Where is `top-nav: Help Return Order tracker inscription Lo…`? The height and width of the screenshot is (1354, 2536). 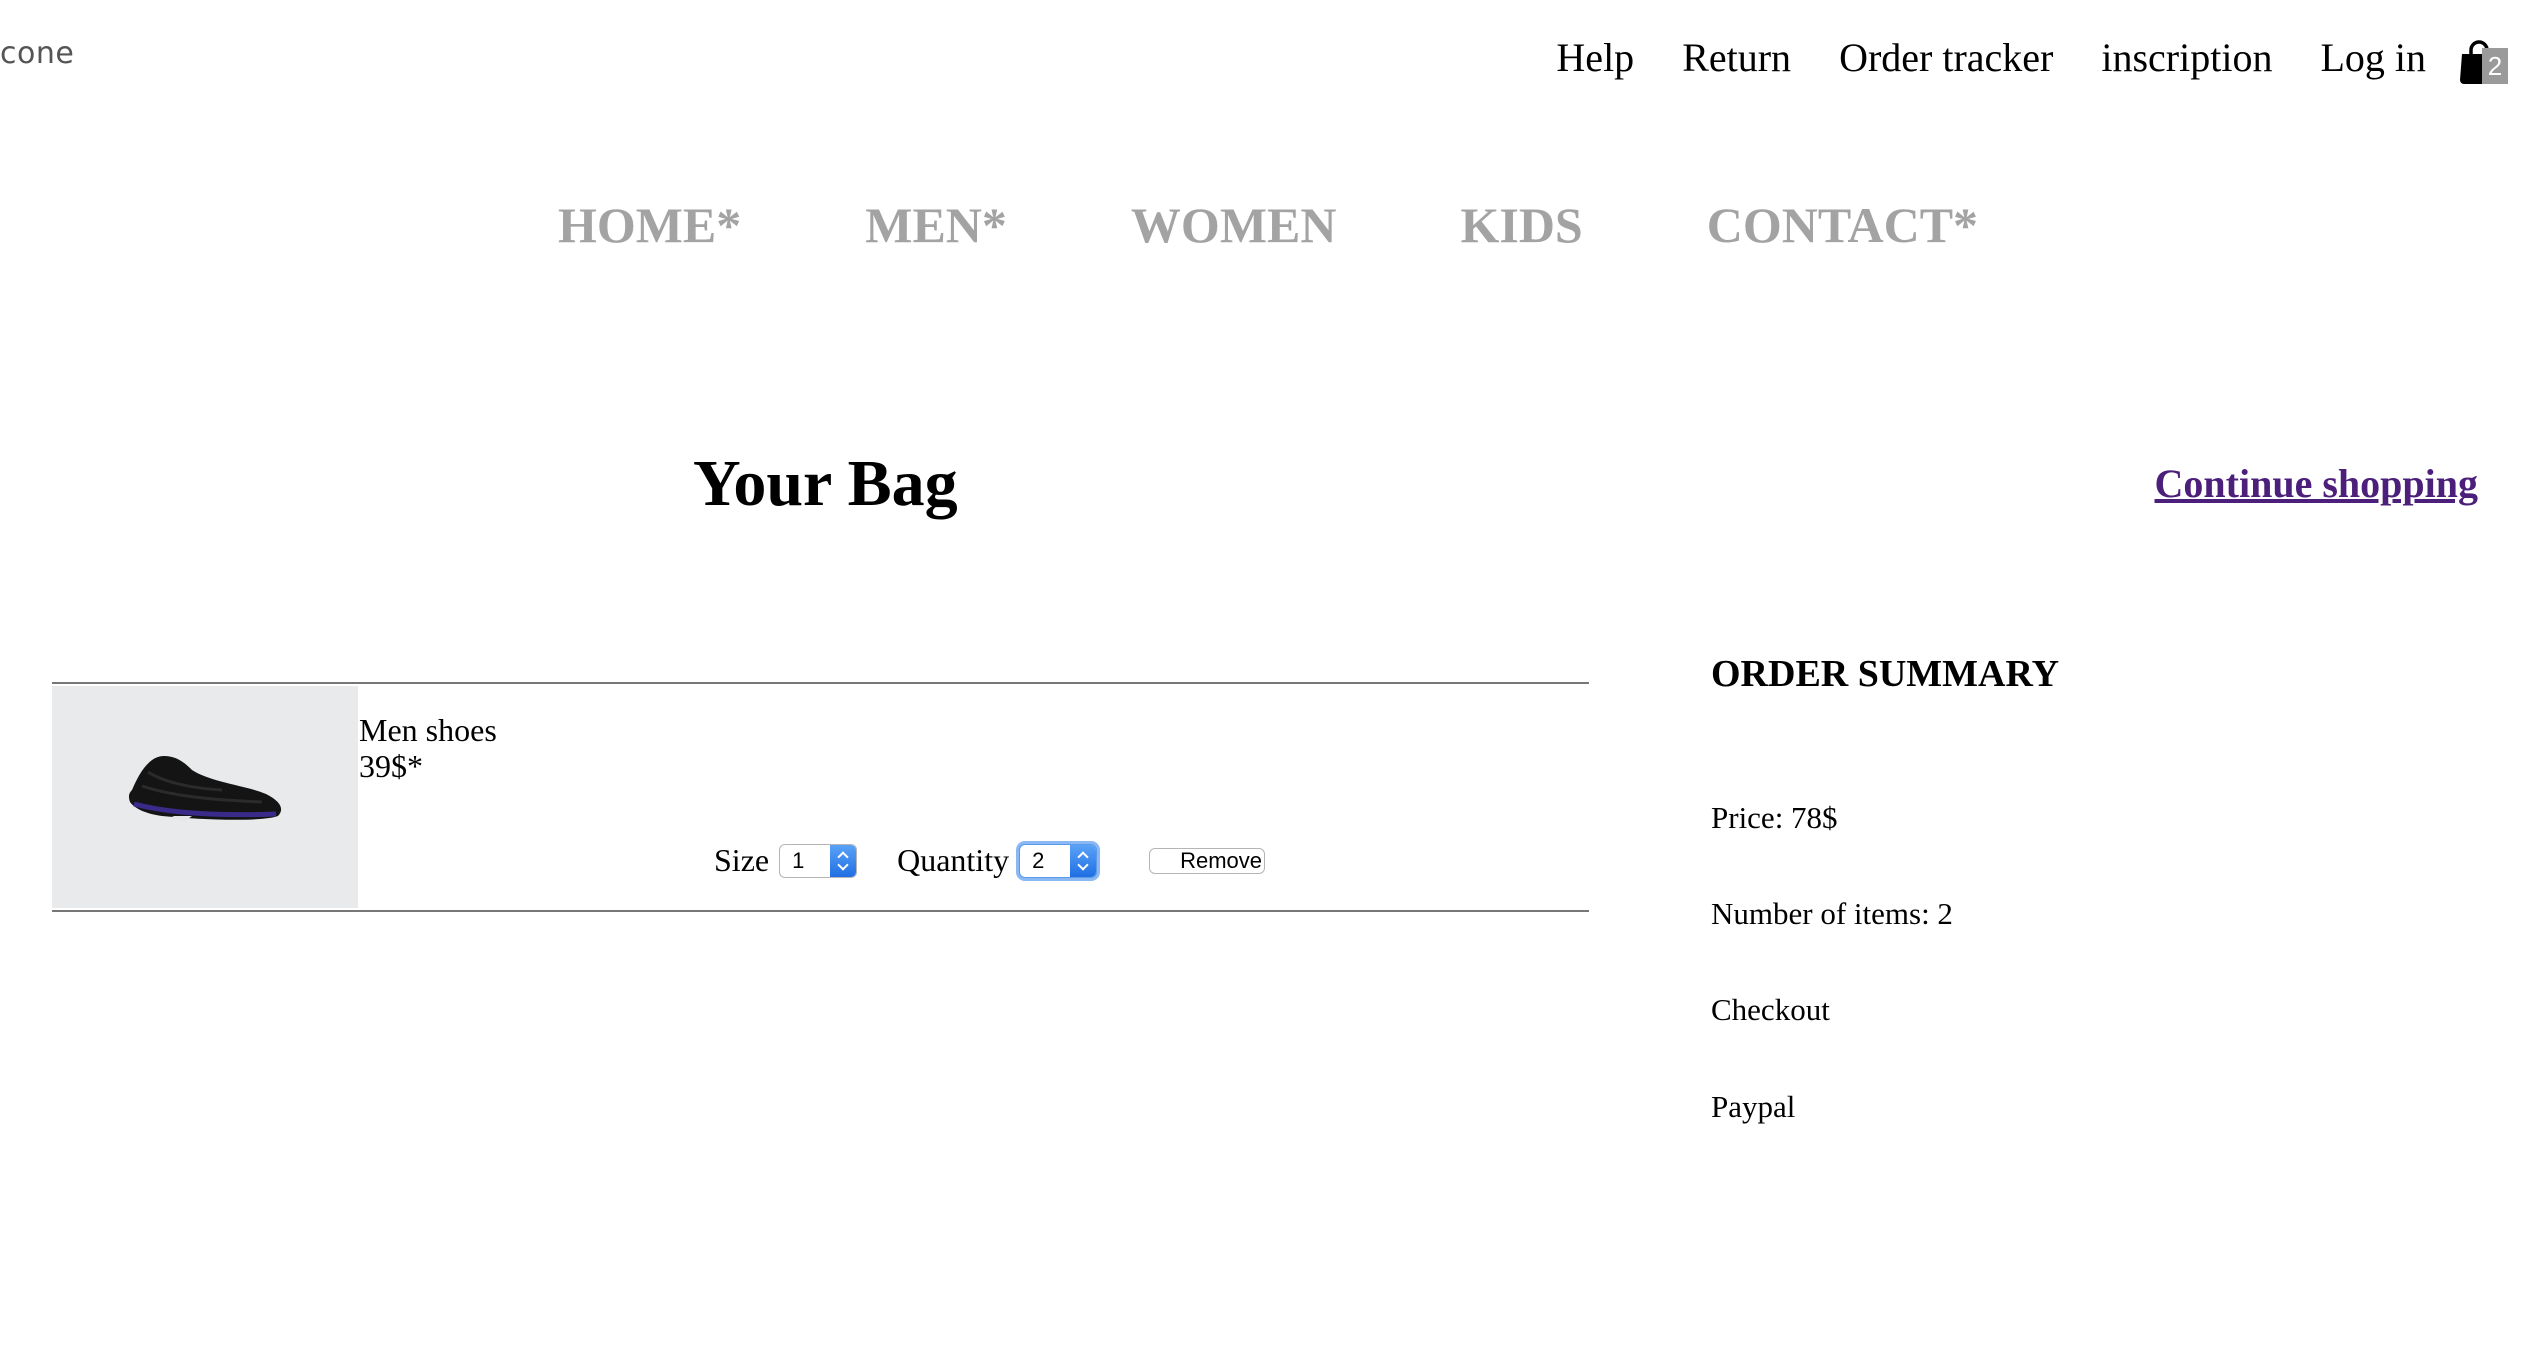
top-nav: Help Return Order tracker inscription Lo… is located at coordinates (1967, 57).